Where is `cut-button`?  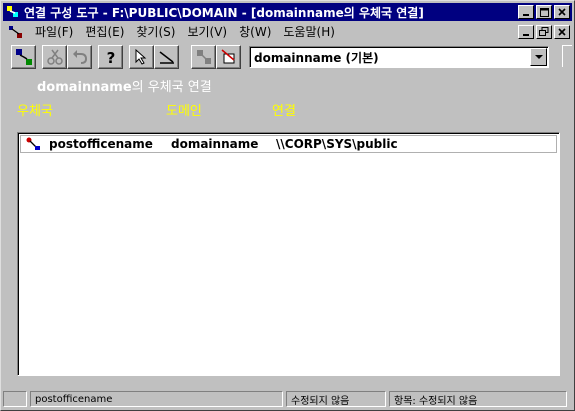 cut-button is located at coordinates (54, 57).